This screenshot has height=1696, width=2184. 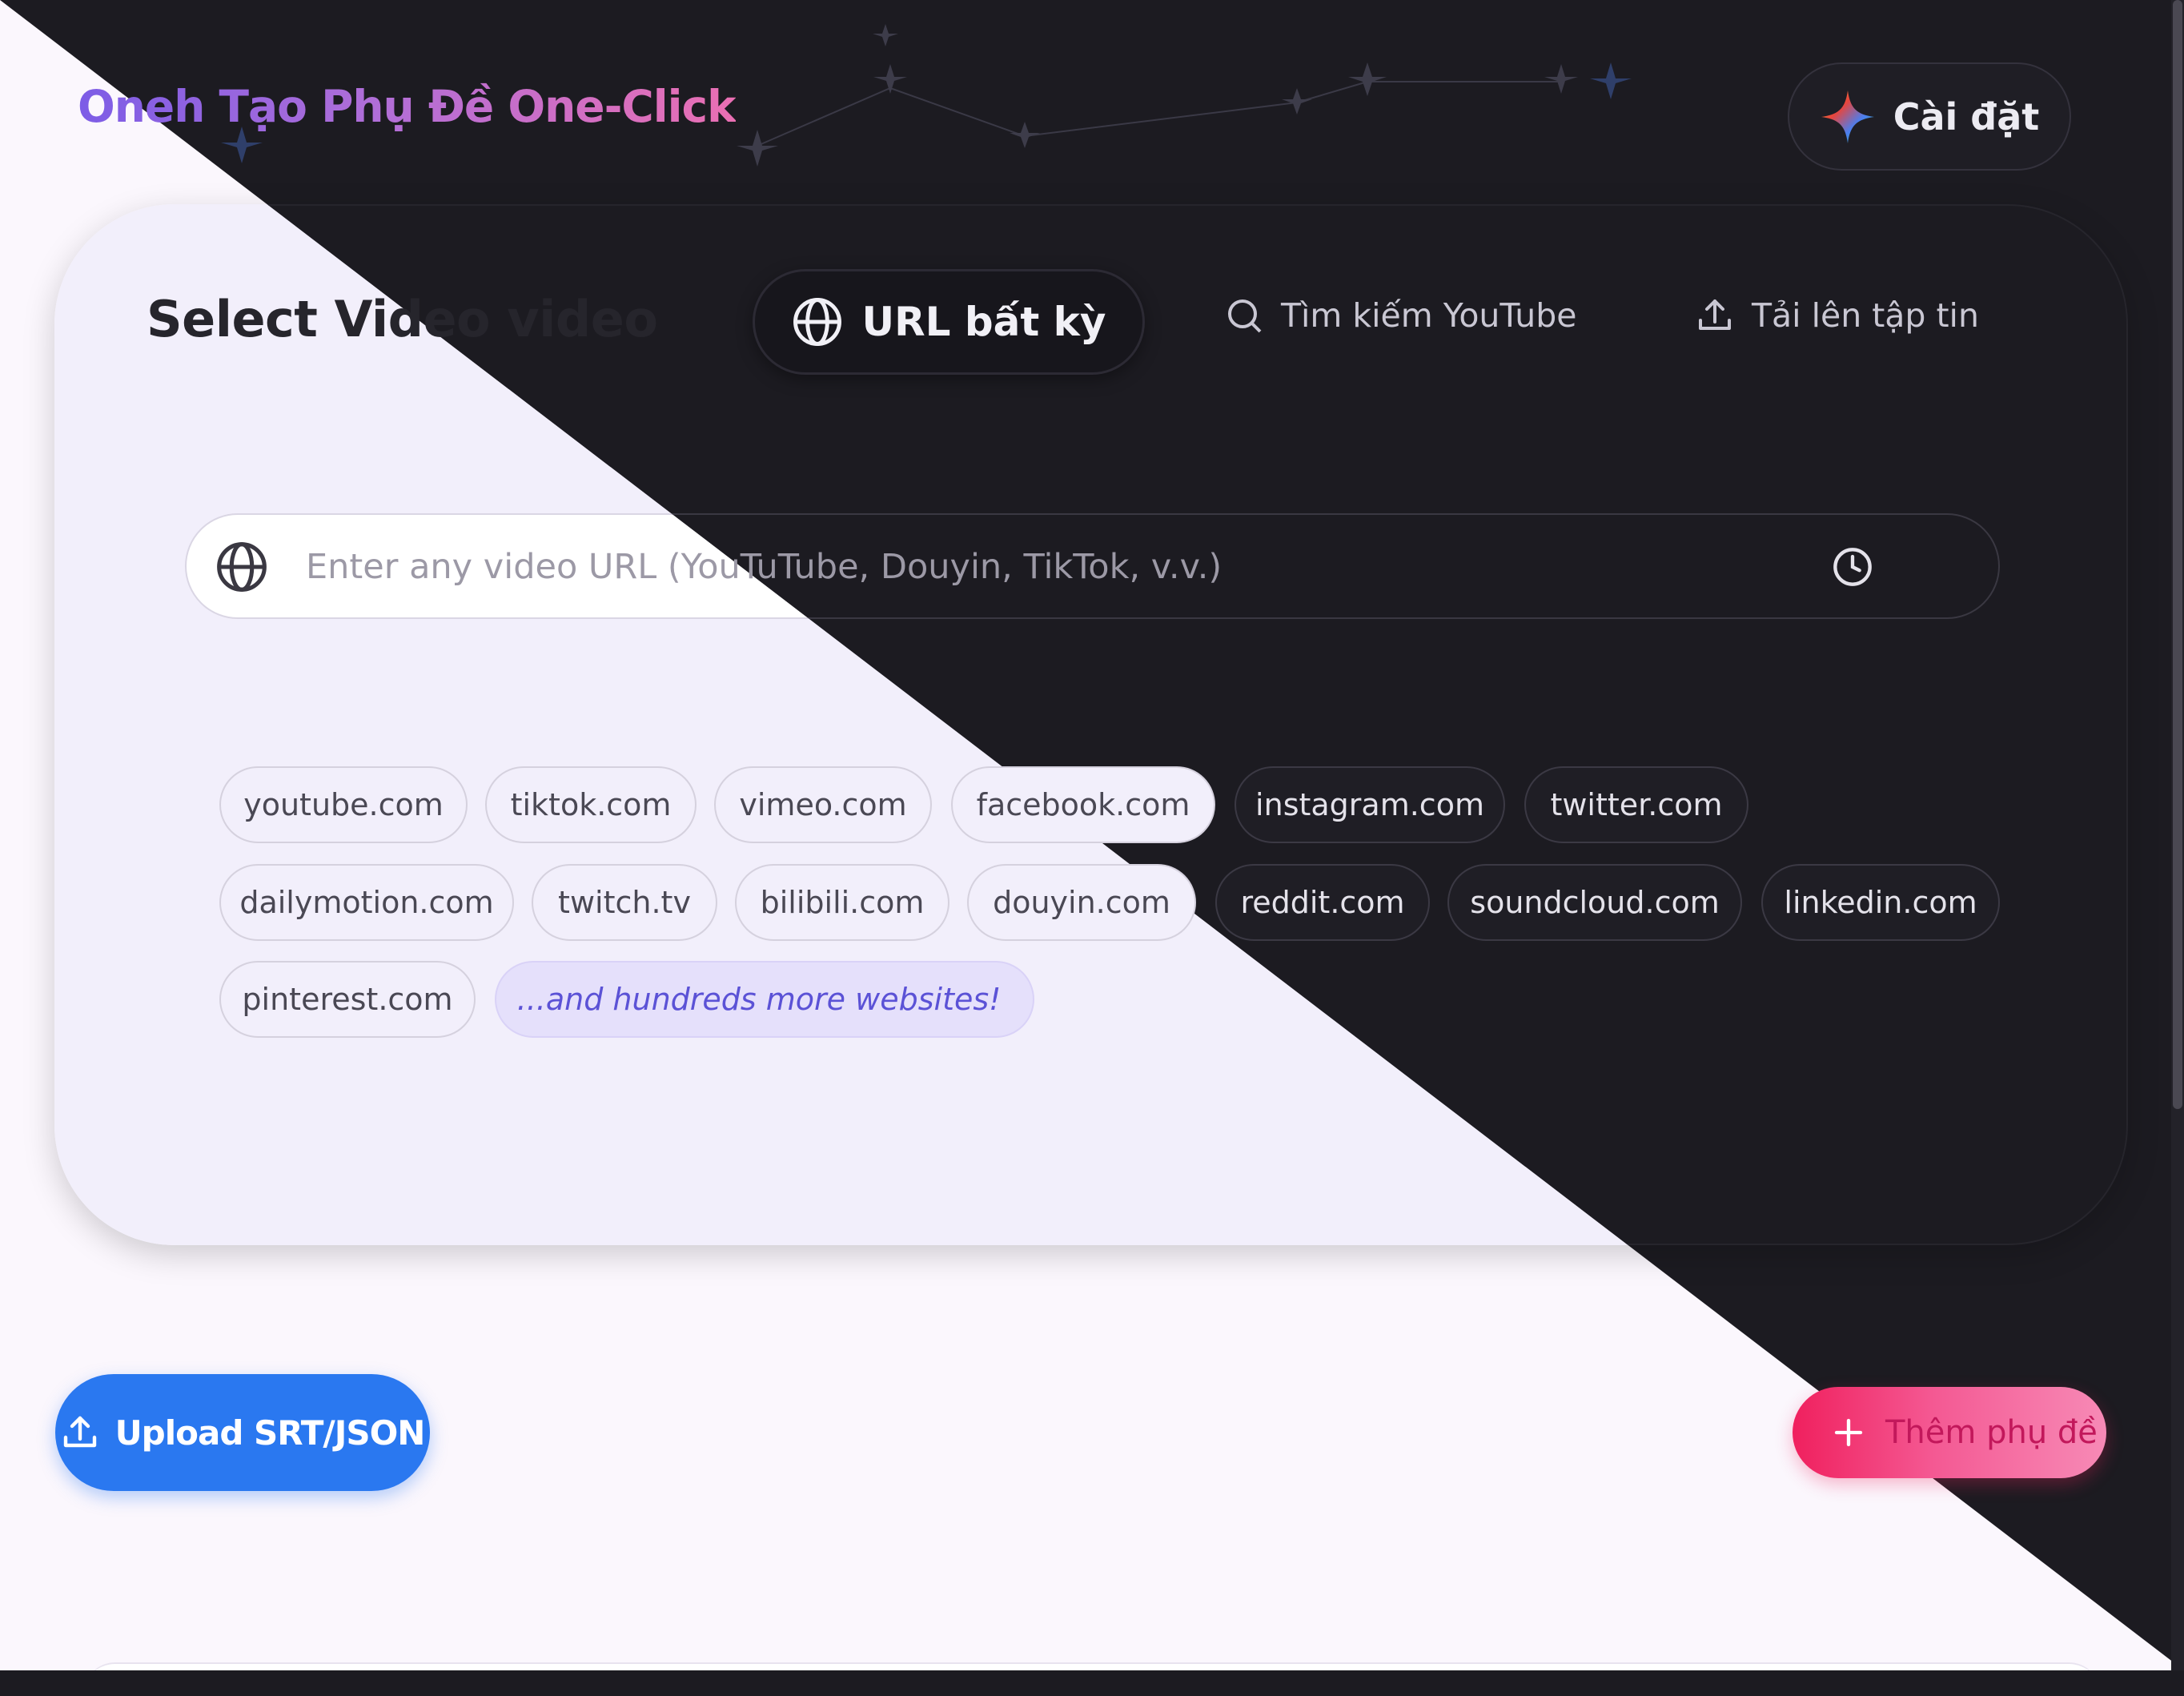 What do you see at coordinates (270, 1433) in the screenshot?
I see `upload-srt-json-label: Upload SRT/JSON` at bounding box center [270, 1433].